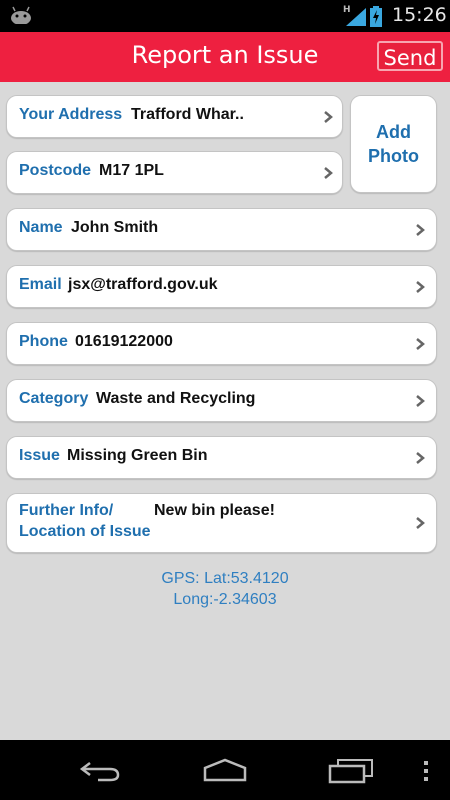  Describe the element at coordinates (393, 156) in the screenshot. I see `add-photo-line2: Photo` at that location.